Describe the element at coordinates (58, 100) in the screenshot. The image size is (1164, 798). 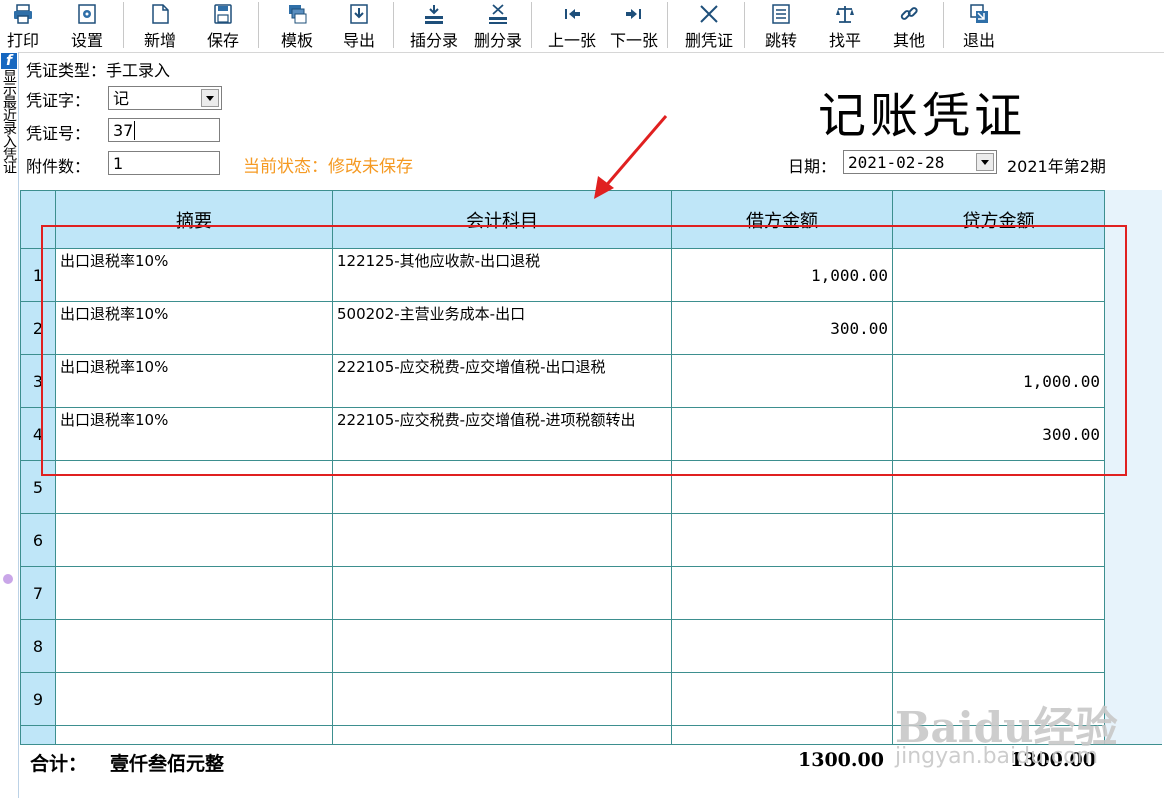
I see `voucher-word-label: 凭证字：` at that location.